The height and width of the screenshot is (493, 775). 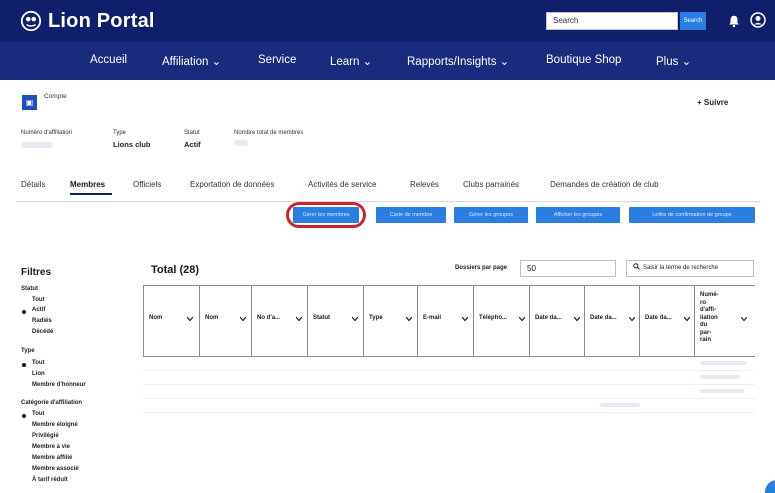 I want to click on table-search-input: Saisir la terme de recherche, so click(x=690, y=268).